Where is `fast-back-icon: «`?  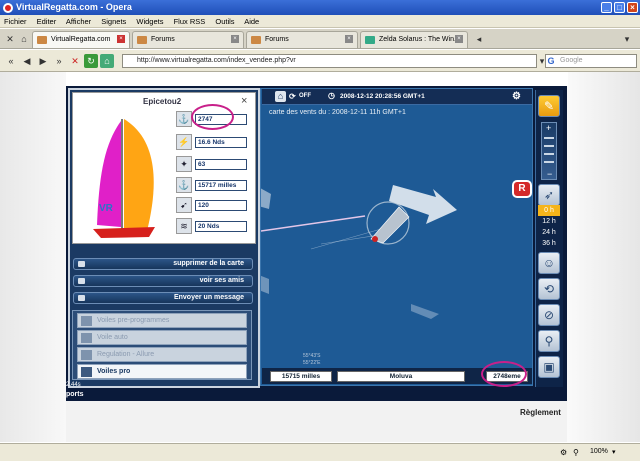
fast-back-icon: « is located at coordinates (11, 61).